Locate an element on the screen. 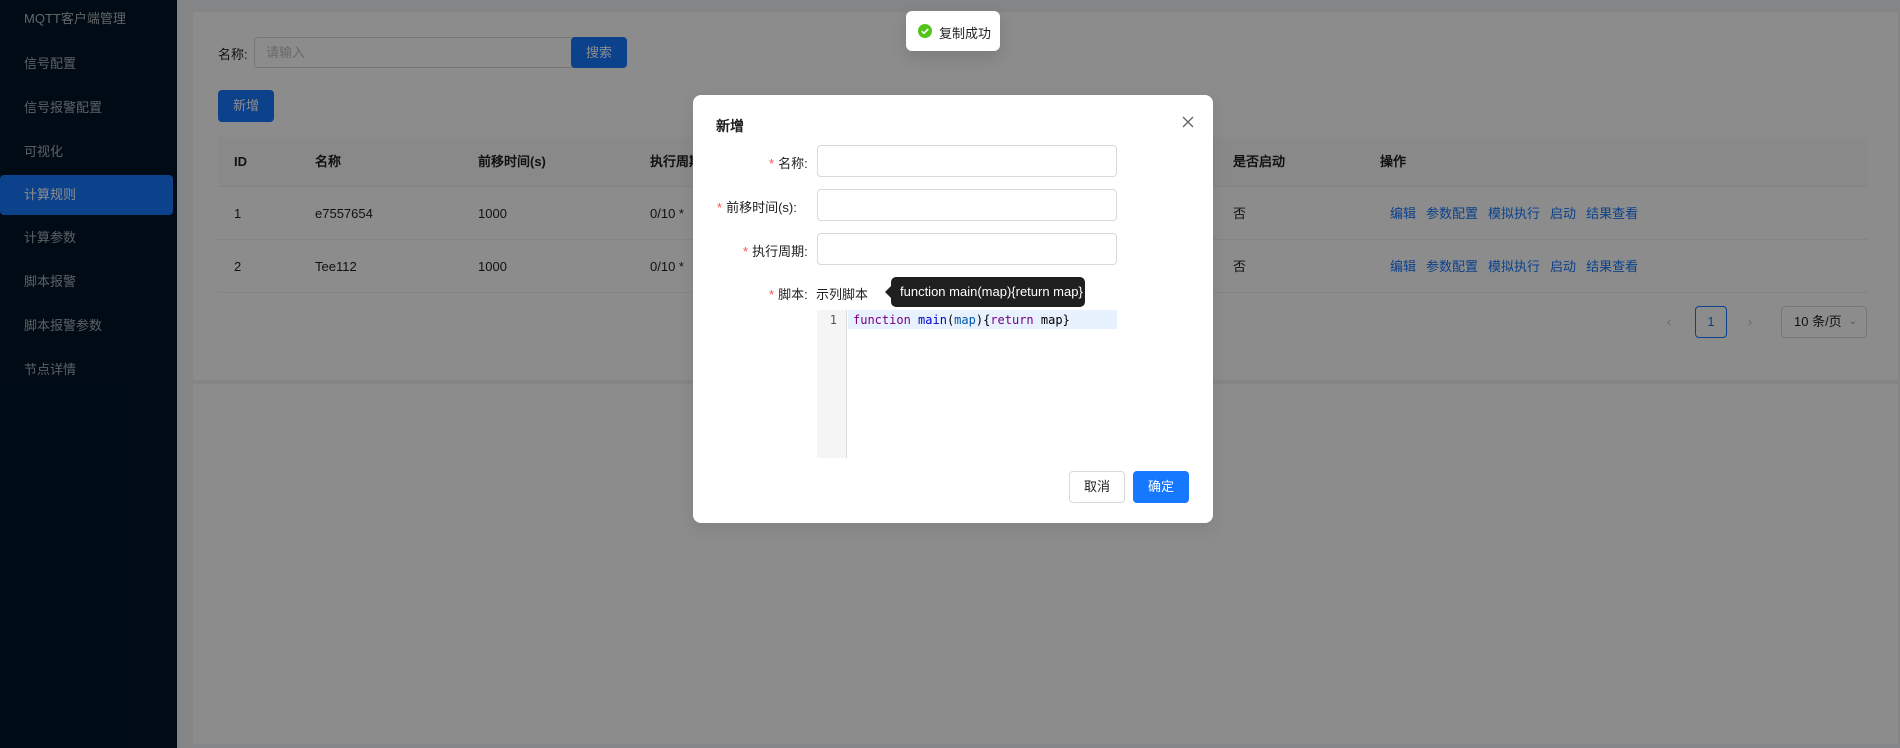 This screenshot has height=748, width=1900. sample-script-tooltip: function main(map){return map} is located at coordinates (985, 292).